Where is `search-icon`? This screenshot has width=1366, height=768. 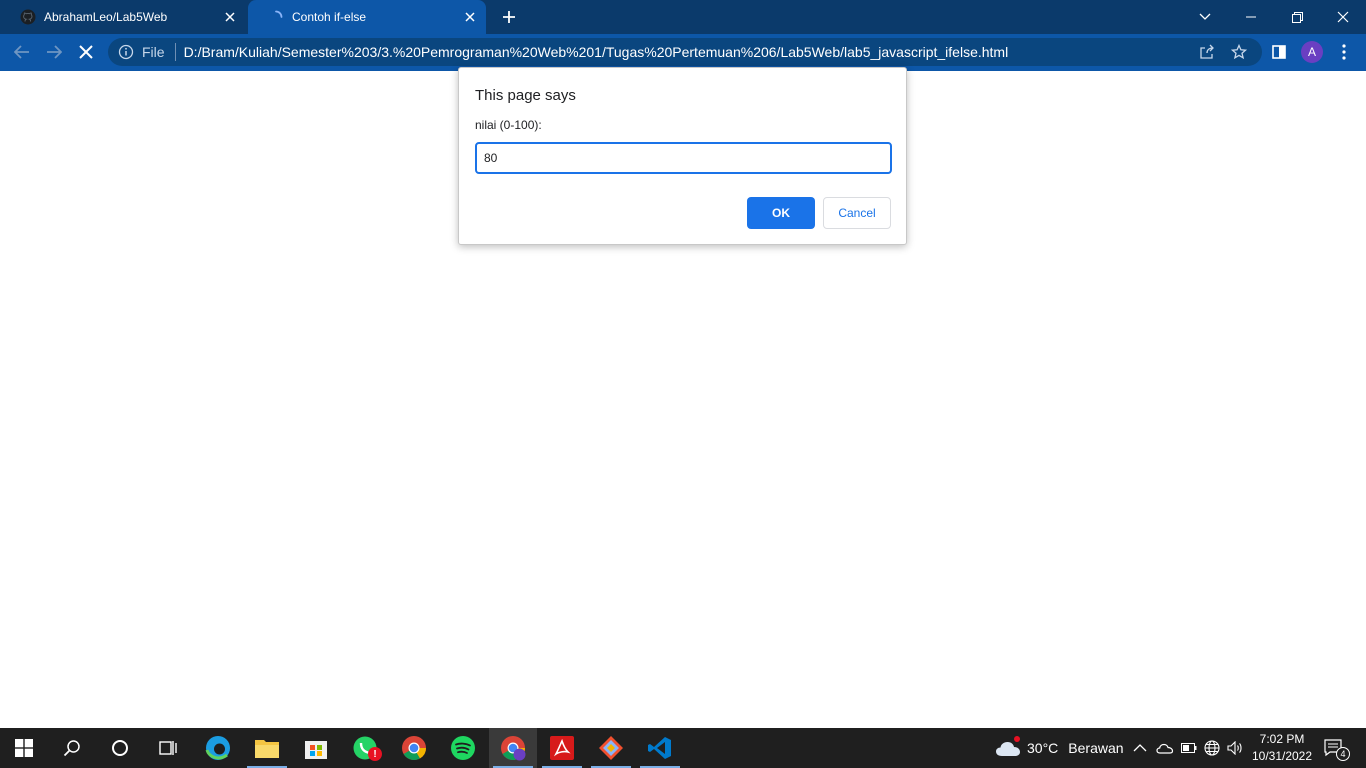
search-icon is located at coordinates (72, 748).